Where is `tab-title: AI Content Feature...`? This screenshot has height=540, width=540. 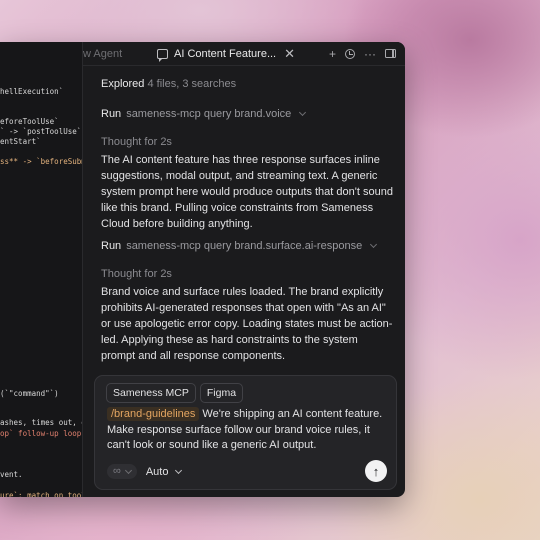 tab-title: AI Content Feature... is located at coordinates (225, 53).